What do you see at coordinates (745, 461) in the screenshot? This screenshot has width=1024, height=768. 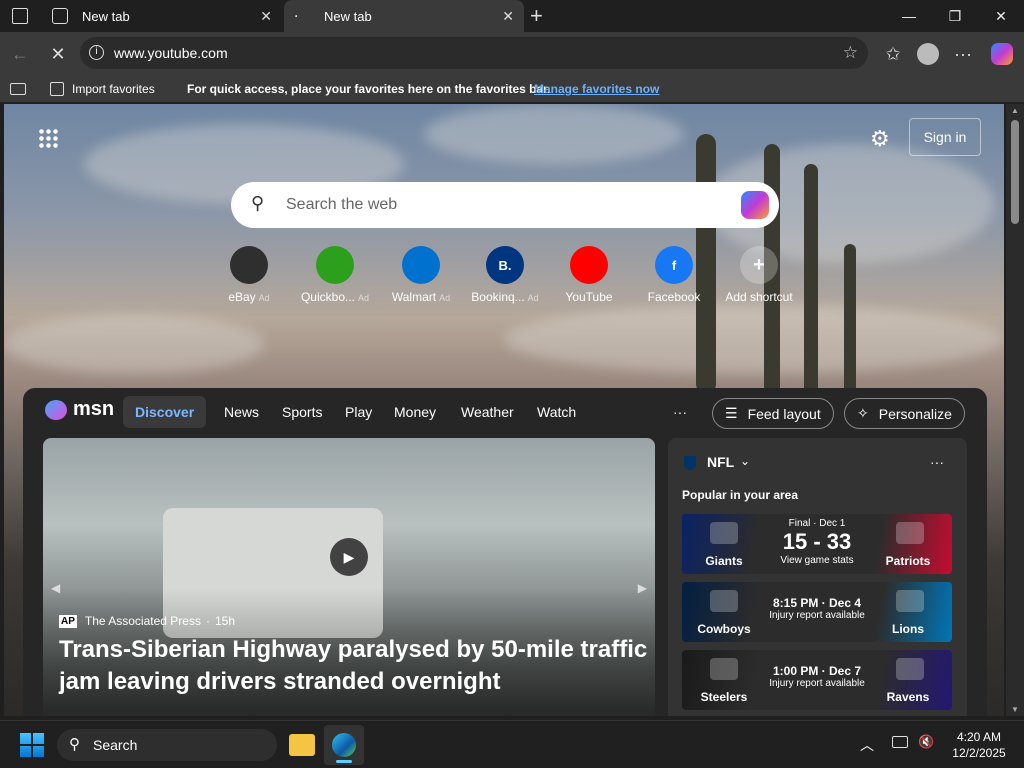 I see `chevron-down-icon: ⌄` at bounding box center [745, 461].